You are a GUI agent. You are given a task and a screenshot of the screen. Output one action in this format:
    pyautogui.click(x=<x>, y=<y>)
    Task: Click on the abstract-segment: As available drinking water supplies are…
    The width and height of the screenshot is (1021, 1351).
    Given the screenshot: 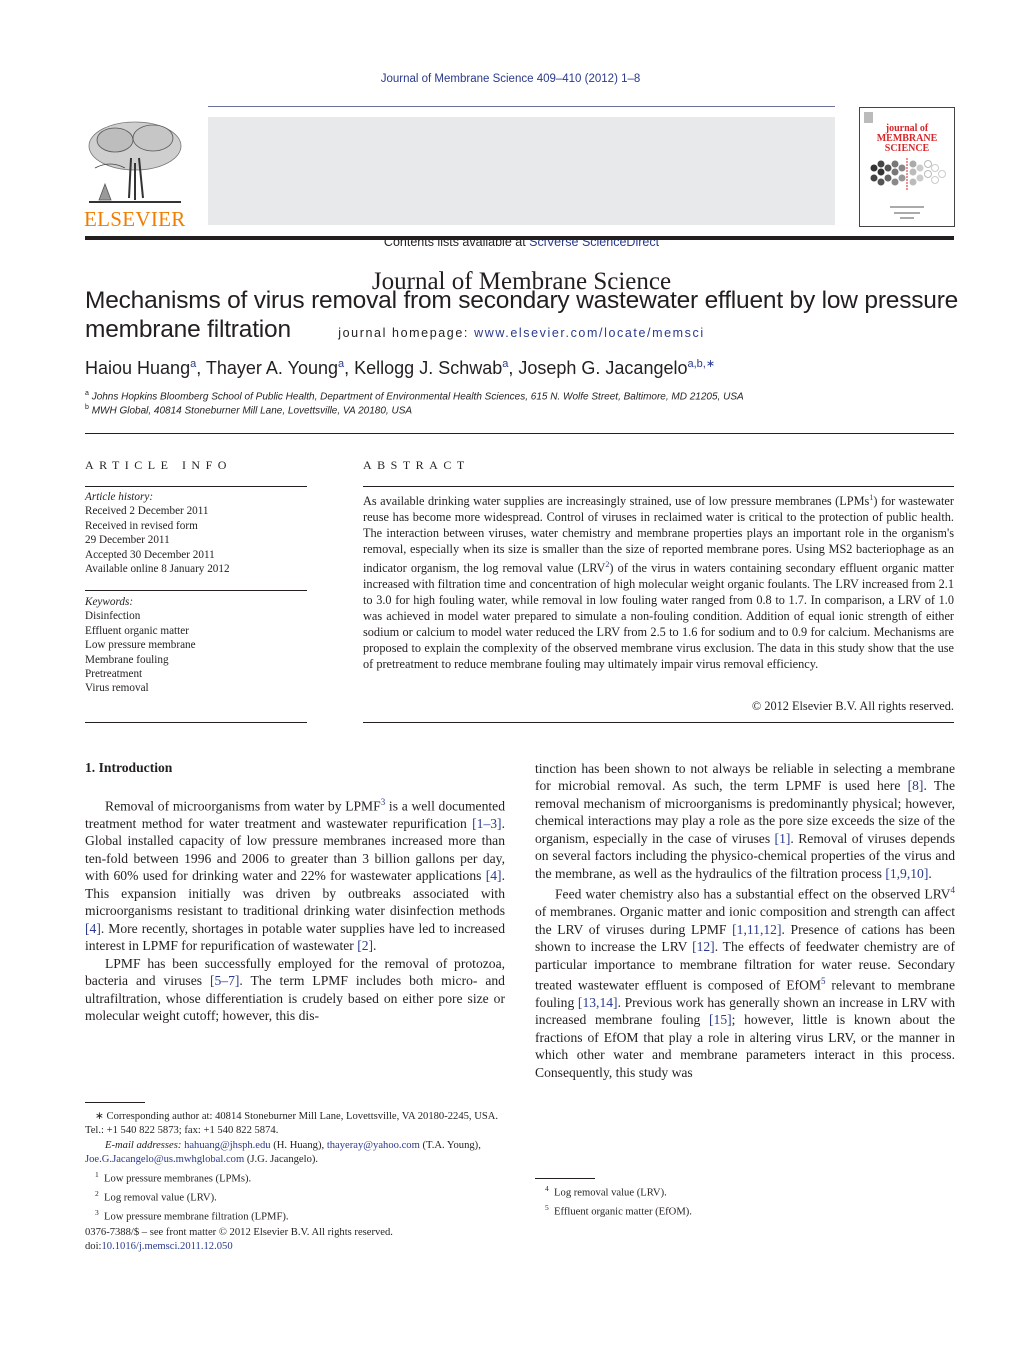 What is the action you would take?
    pyautogui.click(x=616, y=501)
    